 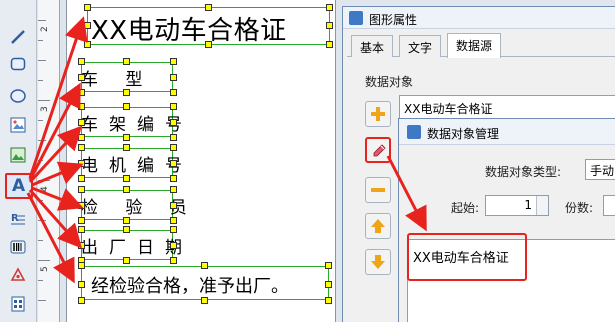 What do you see at coordinates (479, 18) in the screenshot?
I see `dialog-titlebar: 图形属性` at bounding box center [479, 18].